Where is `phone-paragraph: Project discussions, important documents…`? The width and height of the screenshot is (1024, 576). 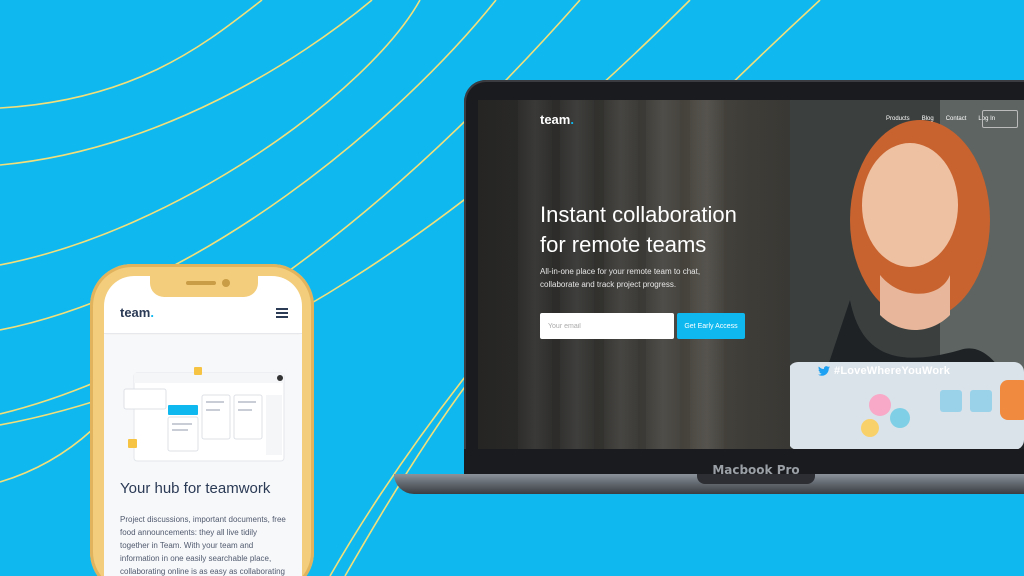 phone-paragraph: Project discussions, important documents… is located at coordinates (206, 544).